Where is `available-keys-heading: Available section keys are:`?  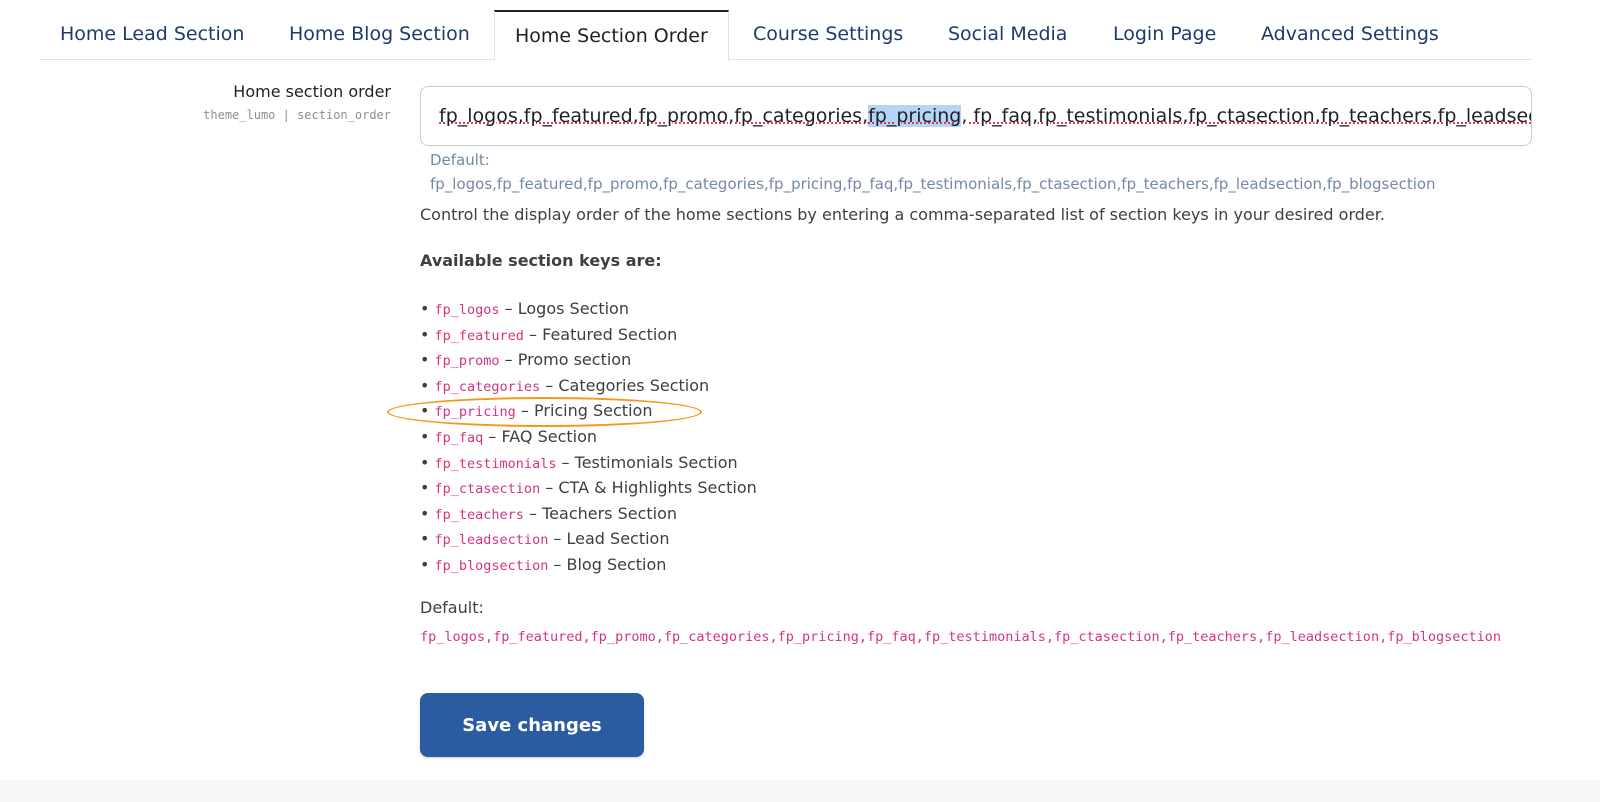 available-keys-heading: Available section keys are: is located at coordinates (541, 260).